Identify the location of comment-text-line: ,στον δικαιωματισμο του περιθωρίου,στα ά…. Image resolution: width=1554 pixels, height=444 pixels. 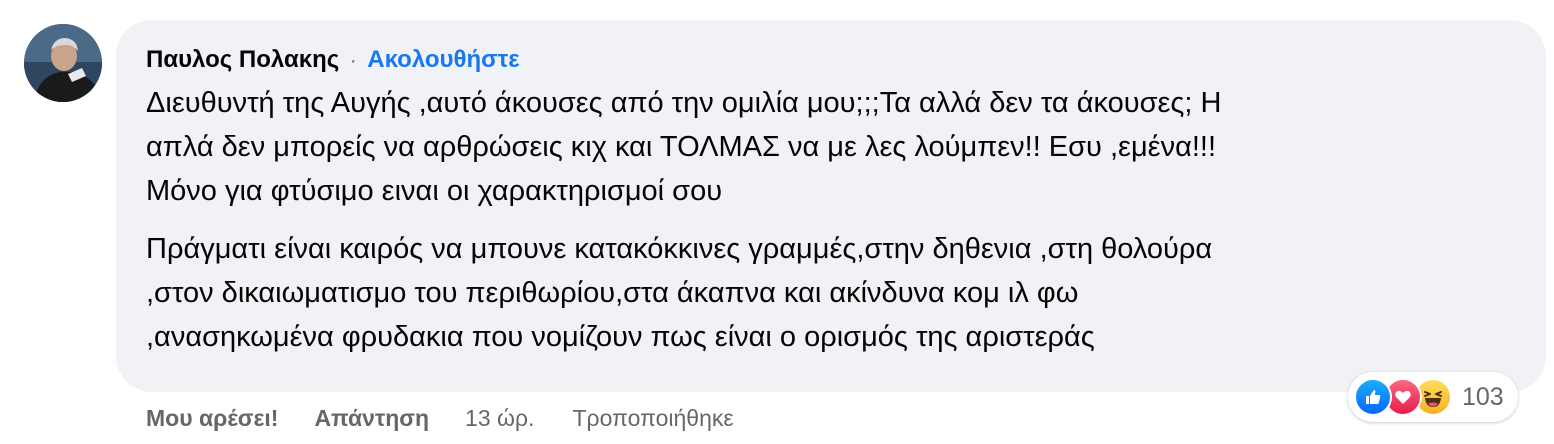
(612, 293).